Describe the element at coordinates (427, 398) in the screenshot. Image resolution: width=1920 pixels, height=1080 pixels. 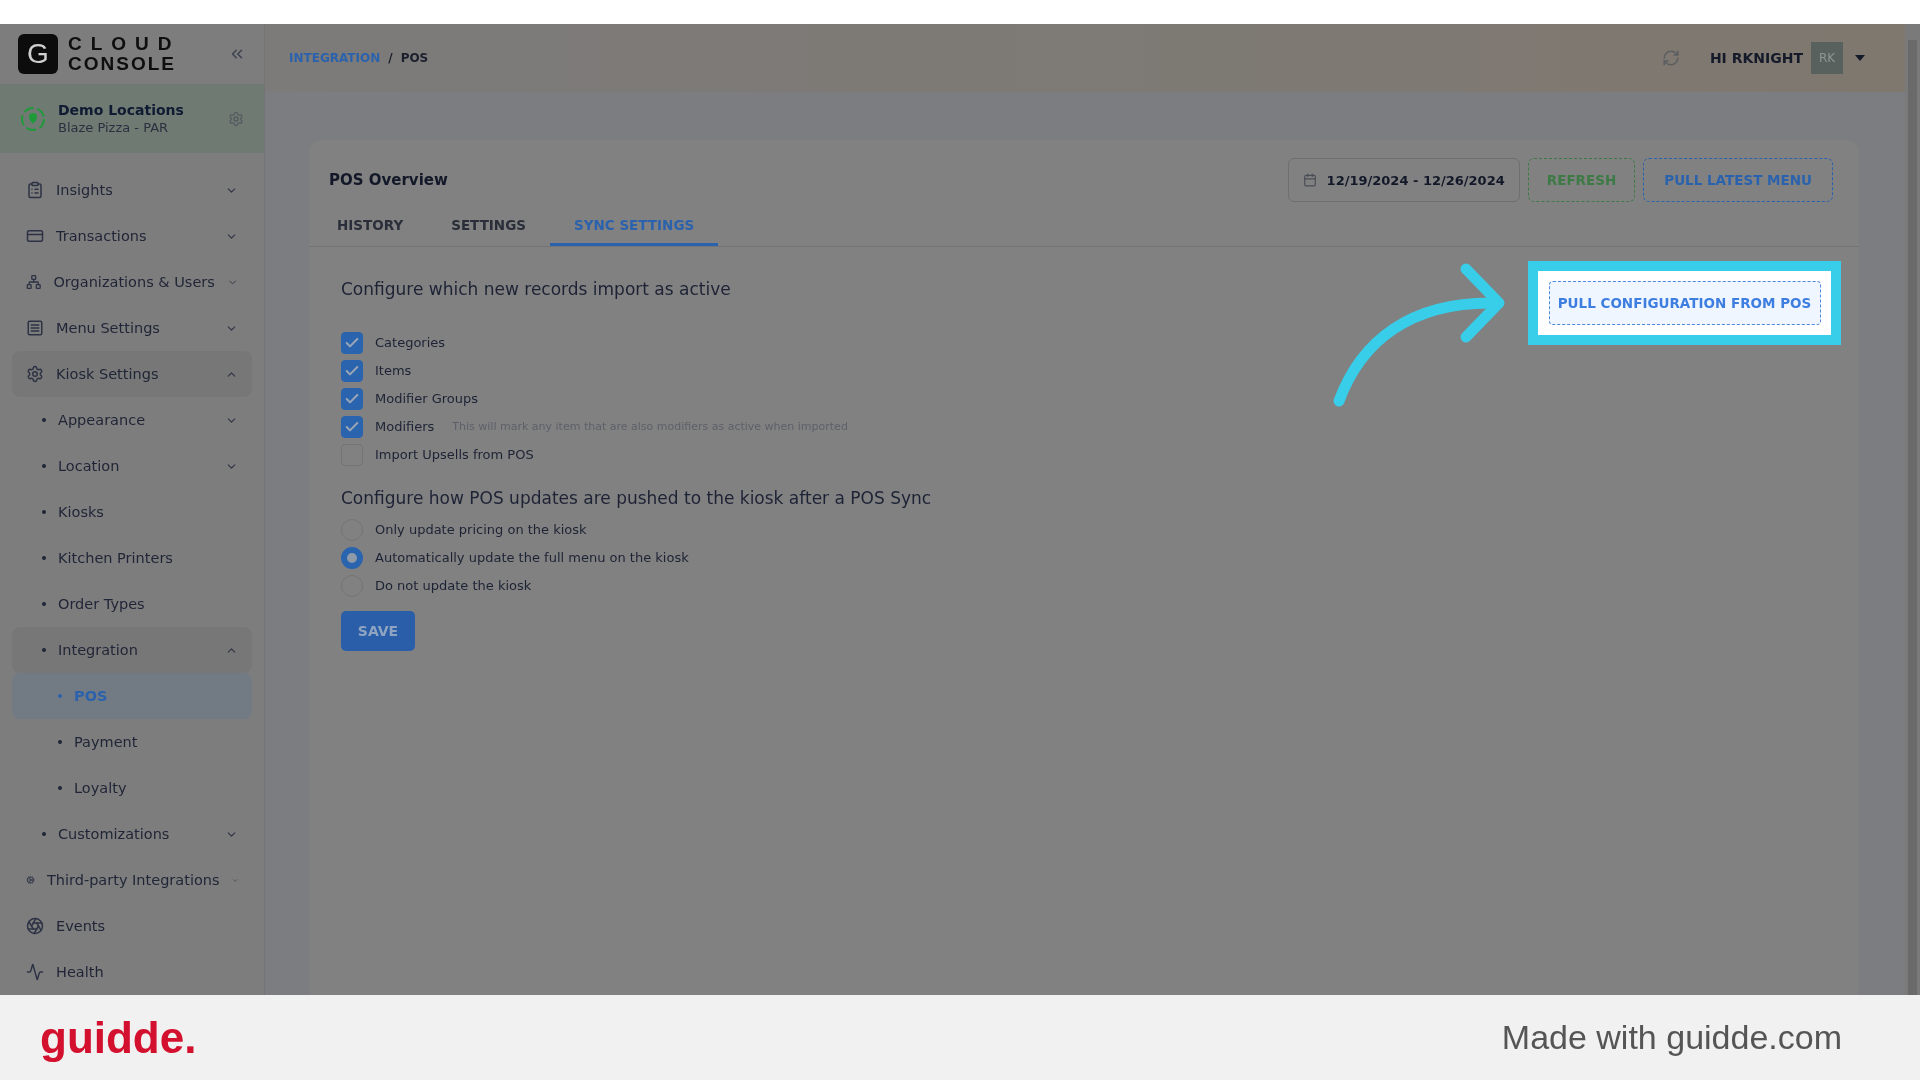
I see `checkbox-label: Modifier Groups` at that location.